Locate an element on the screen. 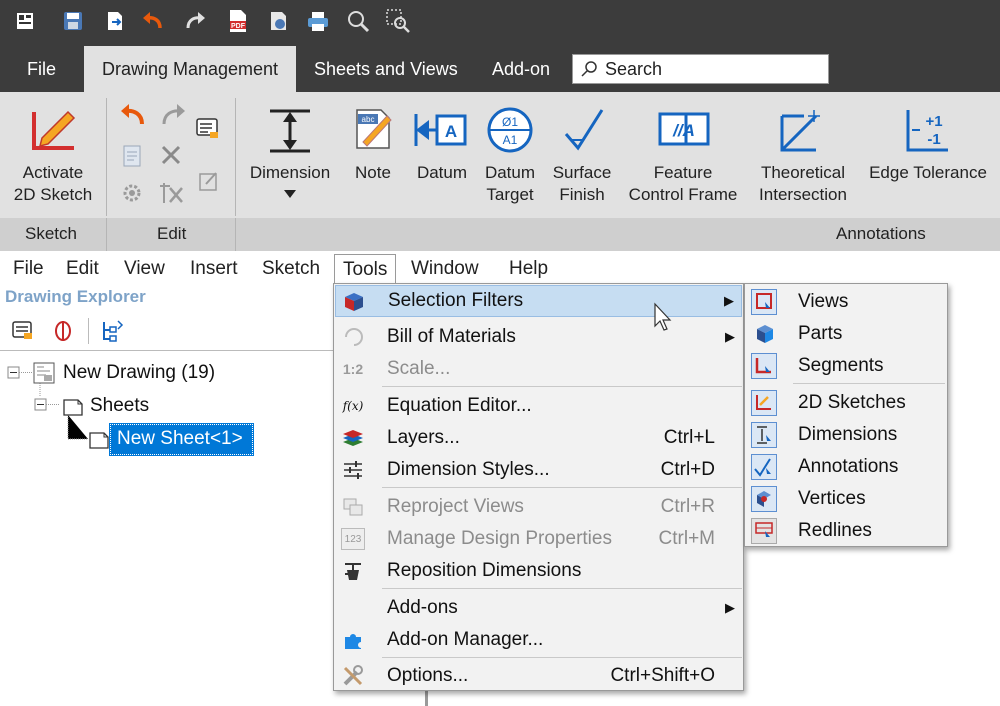  filter-label: Views is located at coordinates (823, 301).